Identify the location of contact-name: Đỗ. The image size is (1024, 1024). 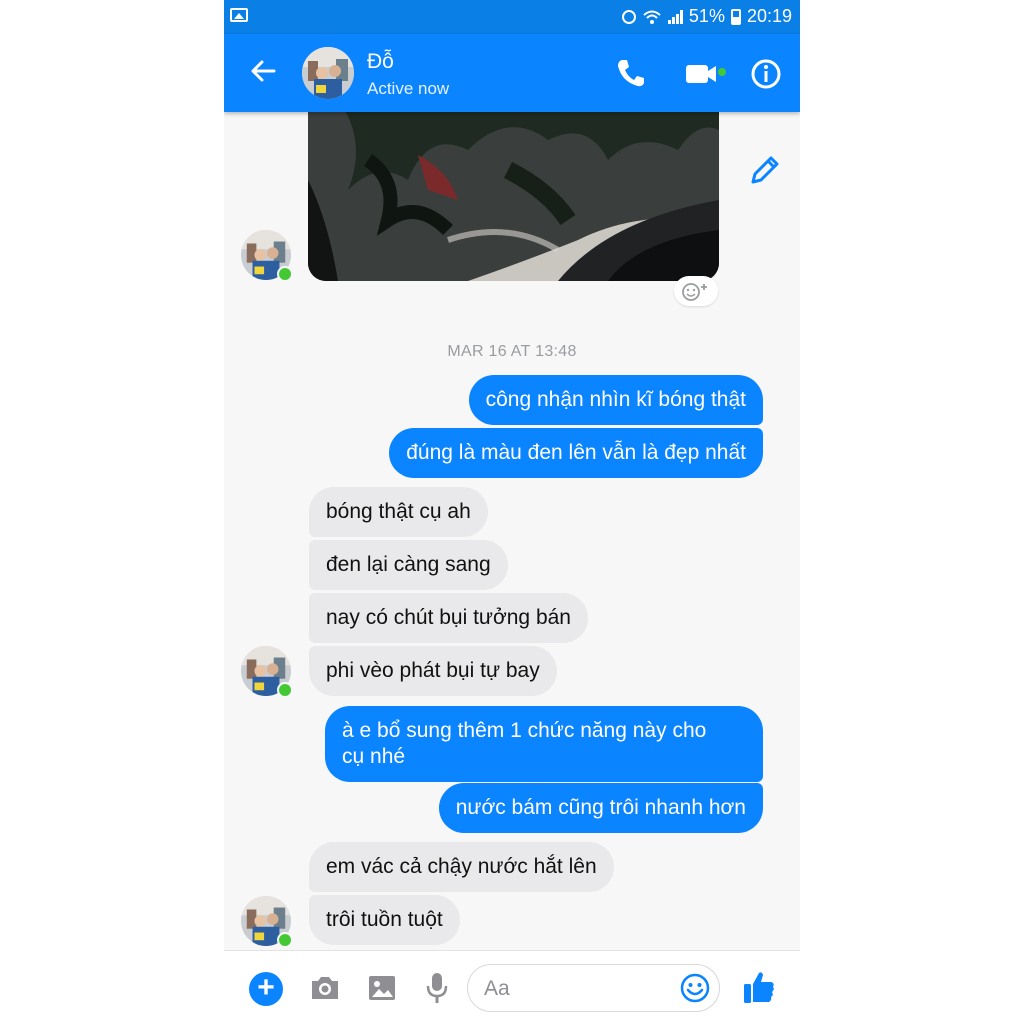
(380, 61).